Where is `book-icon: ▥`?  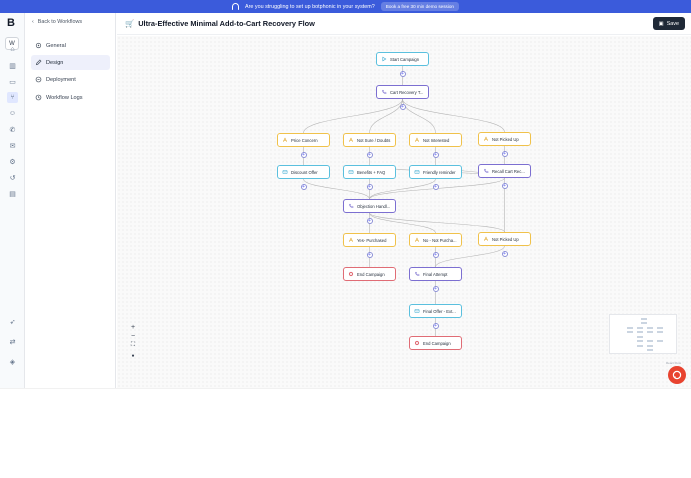 book-icon: ▥ is located at coordinates (12, 65).